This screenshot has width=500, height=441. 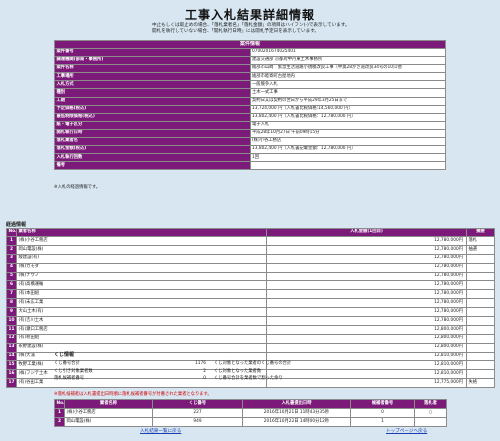 I want to click on result-row: 12 (有)秋田組 12,800,000円, so click(x=250, y=338).